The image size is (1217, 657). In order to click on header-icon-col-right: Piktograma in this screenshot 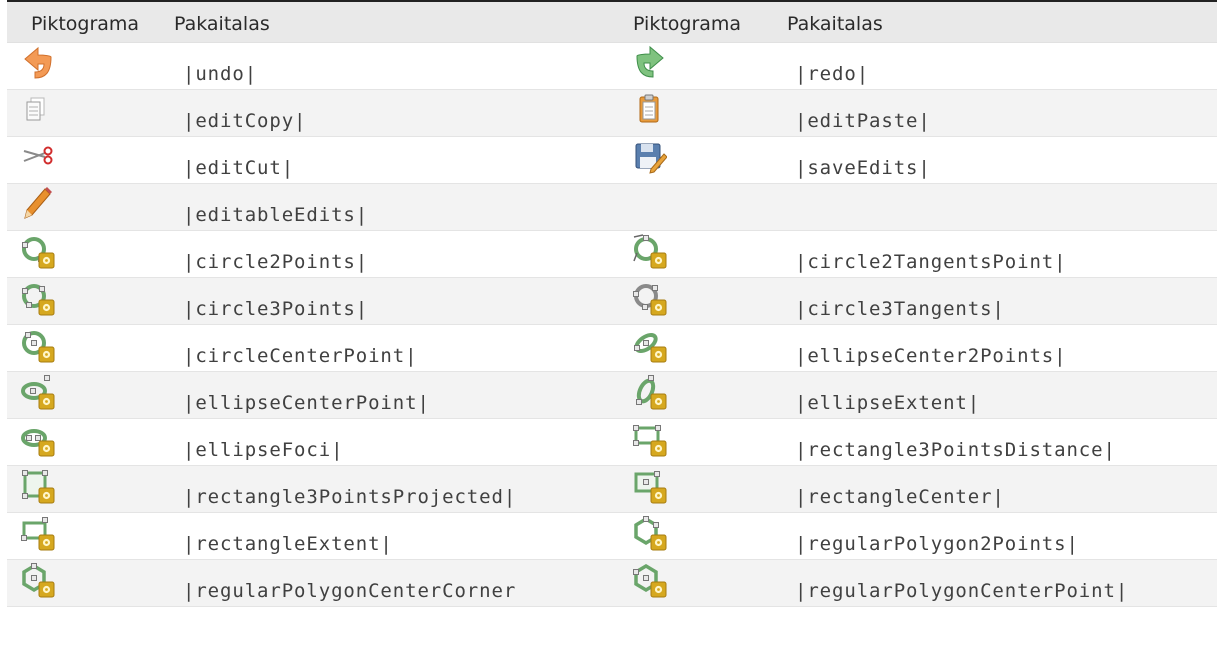, I will do `click(687, 24)`.